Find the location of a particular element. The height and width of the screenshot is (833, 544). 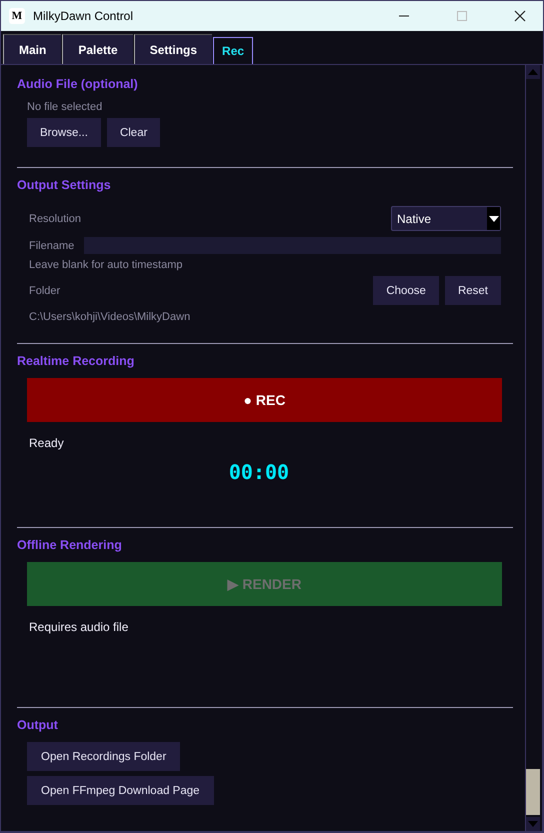

filename-label: Filename is located at coordinates (51, 246).